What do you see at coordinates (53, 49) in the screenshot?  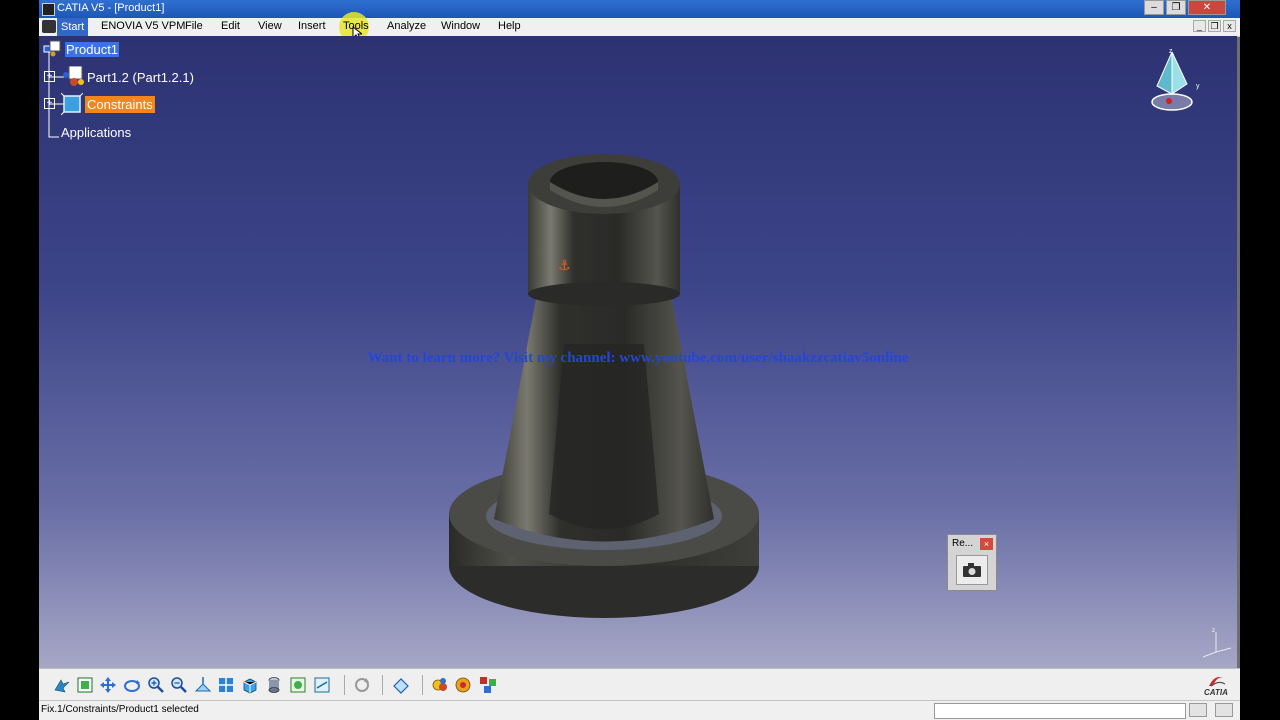 I see `product-icon` at bounding box center [53, 49].